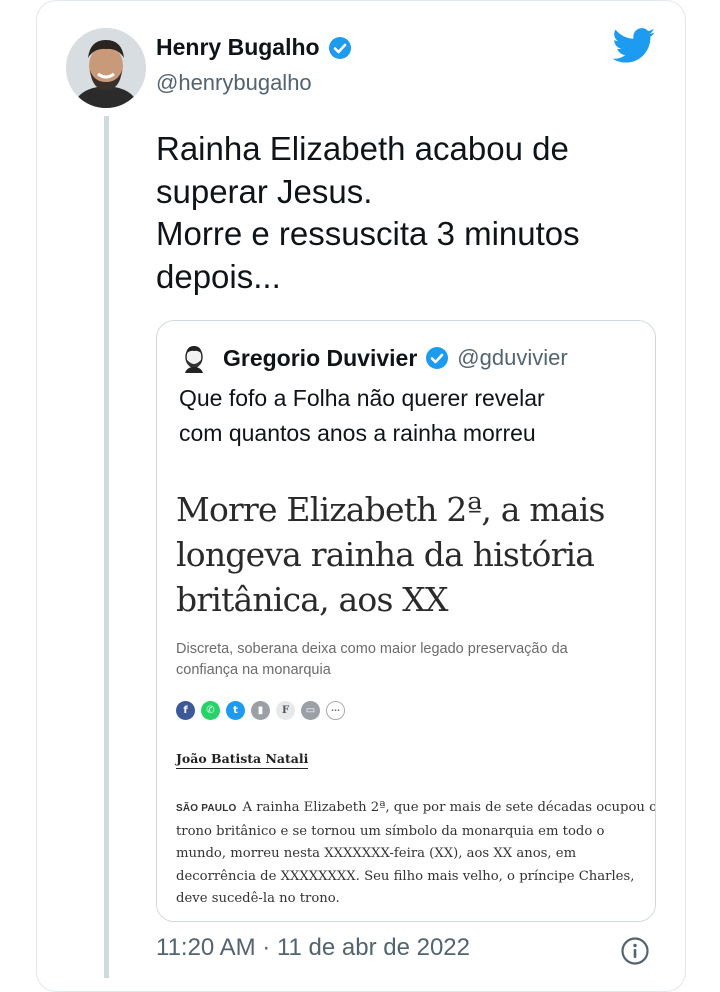  Describe the element at coordinates (390, 509) in the screenshot. I see `headline-line: Morre Elizabeth 2ª, a mais` at that location.